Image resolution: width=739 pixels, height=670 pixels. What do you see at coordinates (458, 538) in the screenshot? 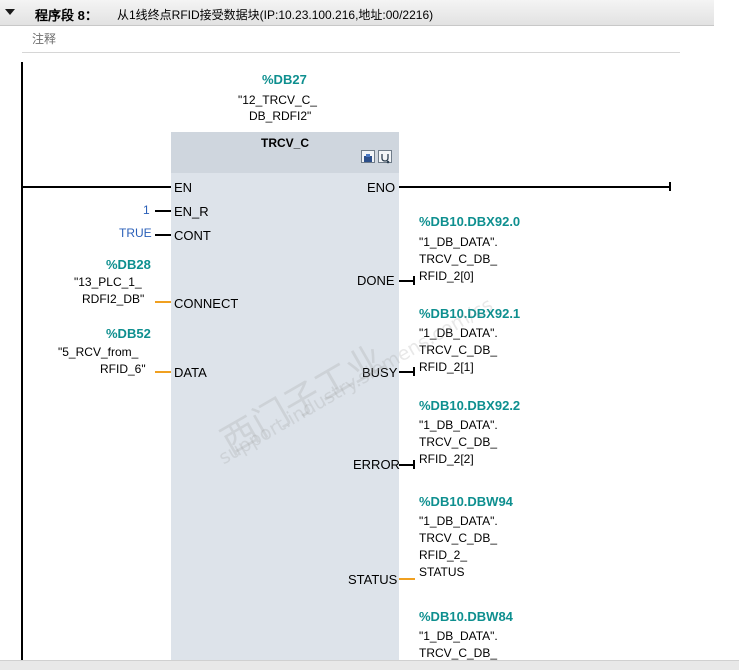
I see `status-name-line2: TRCV_C_DB_` at bounding box center [458, 538].